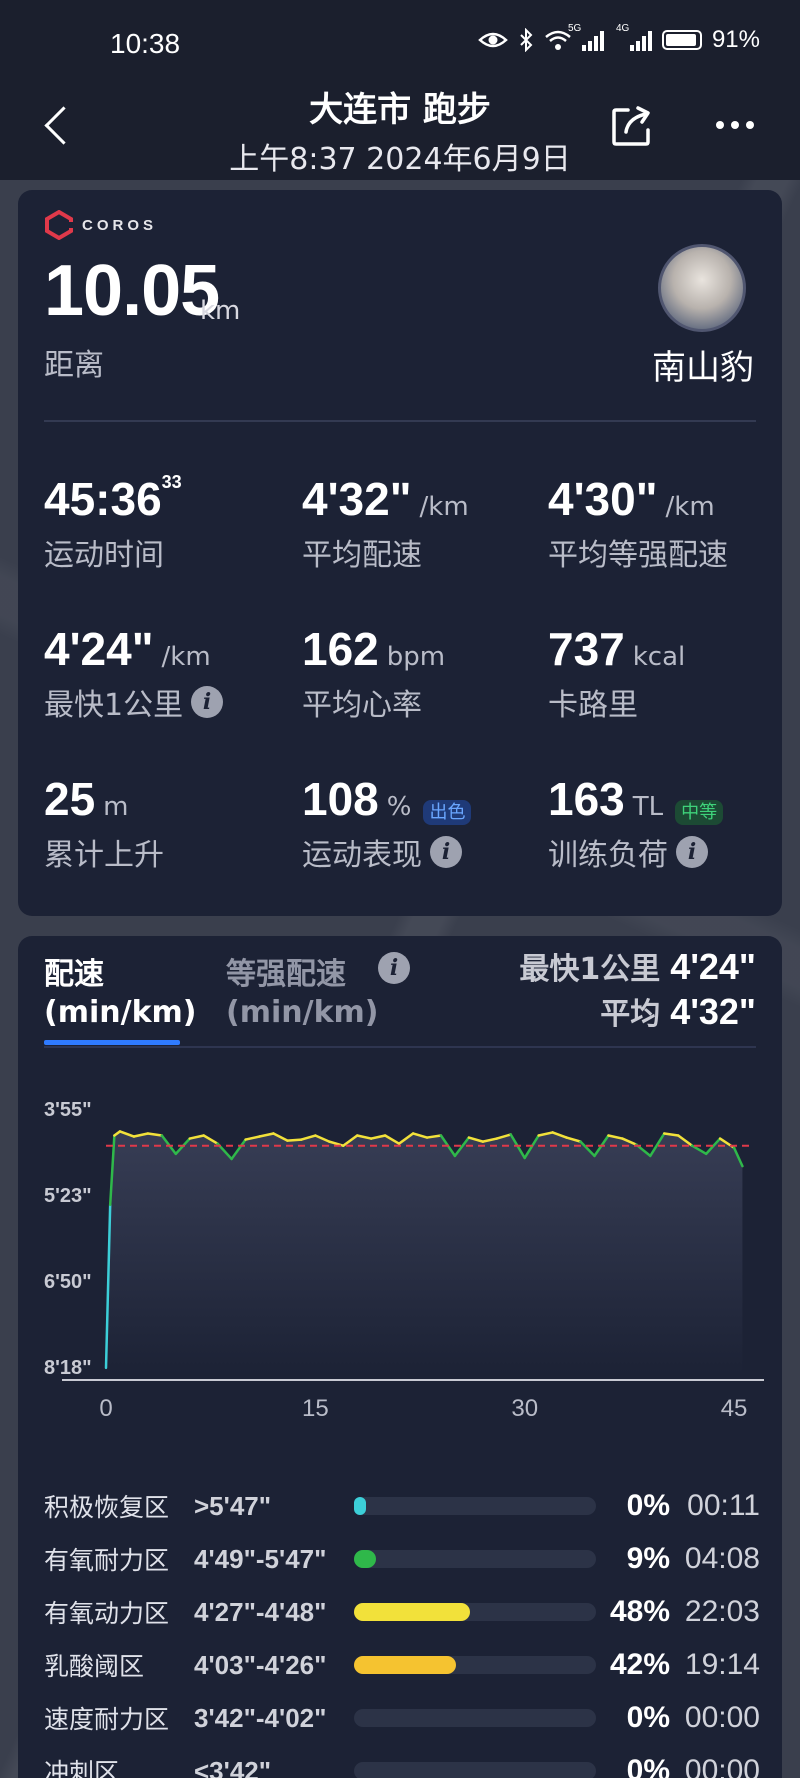 The width and height of the screenshot is (800, 1778). Describe the element at coordinates (690, 507) in the screenshot. I see `avg-grade-pace-unit: /km` at that location.